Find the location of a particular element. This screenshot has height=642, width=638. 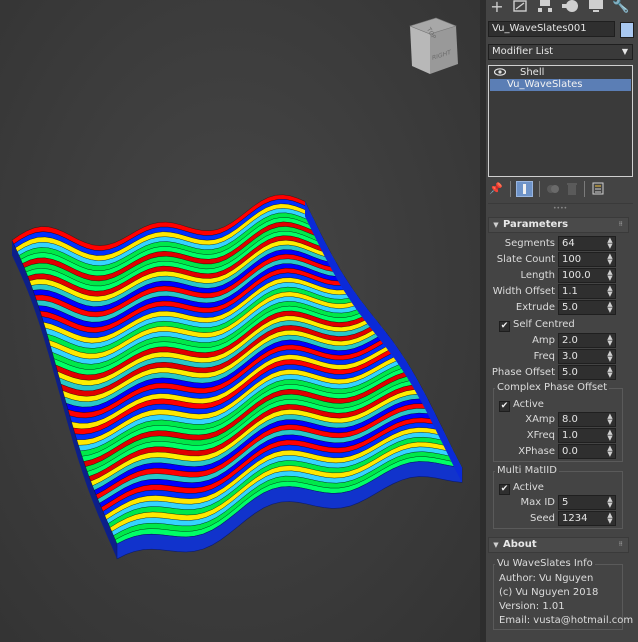

stack-item-label: Vu_WaveSlates is located at coordinates (545, 84).